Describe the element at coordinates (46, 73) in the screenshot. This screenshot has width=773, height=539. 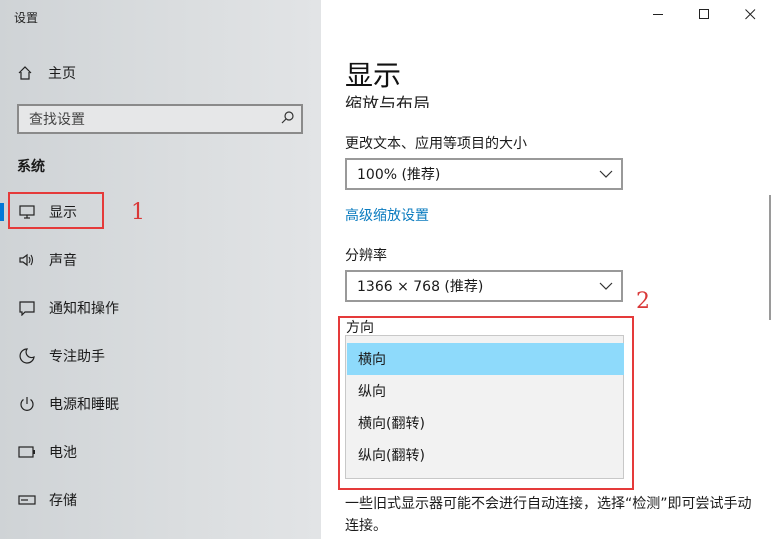
I see `home-nav-item: 主页` at that location.